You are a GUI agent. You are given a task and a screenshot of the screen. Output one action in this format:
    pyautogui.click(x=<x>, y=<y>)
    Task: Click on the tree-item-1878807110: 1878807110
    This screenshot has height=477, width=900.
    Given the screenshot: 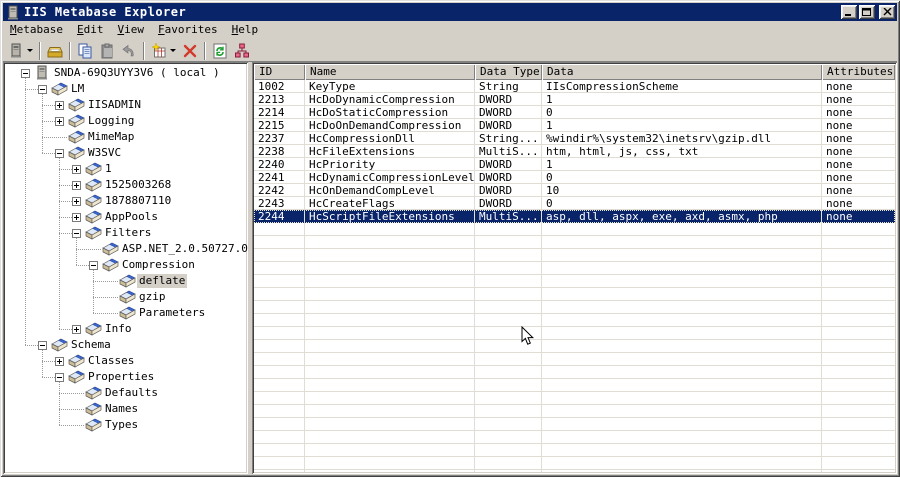 What is the action you would take?
    pyautogui.click(x=138, y=201)
    